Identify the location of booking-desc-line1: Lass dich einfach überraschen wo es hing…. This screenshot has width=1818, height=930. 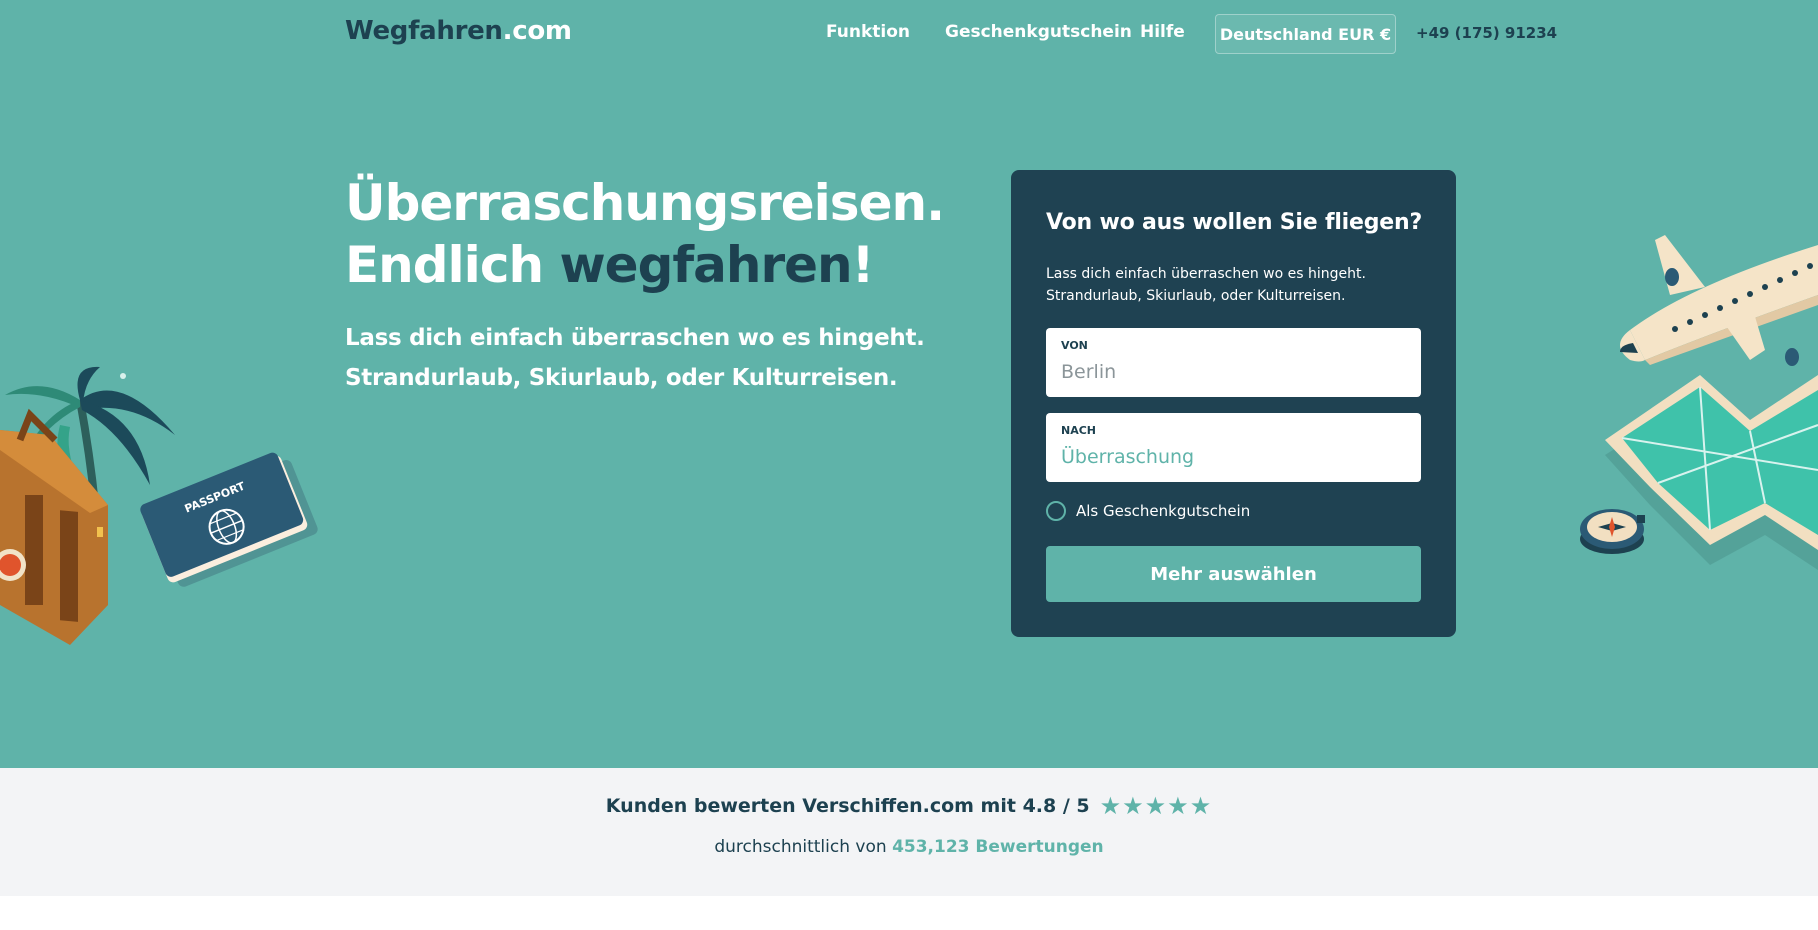
(1206, 274).